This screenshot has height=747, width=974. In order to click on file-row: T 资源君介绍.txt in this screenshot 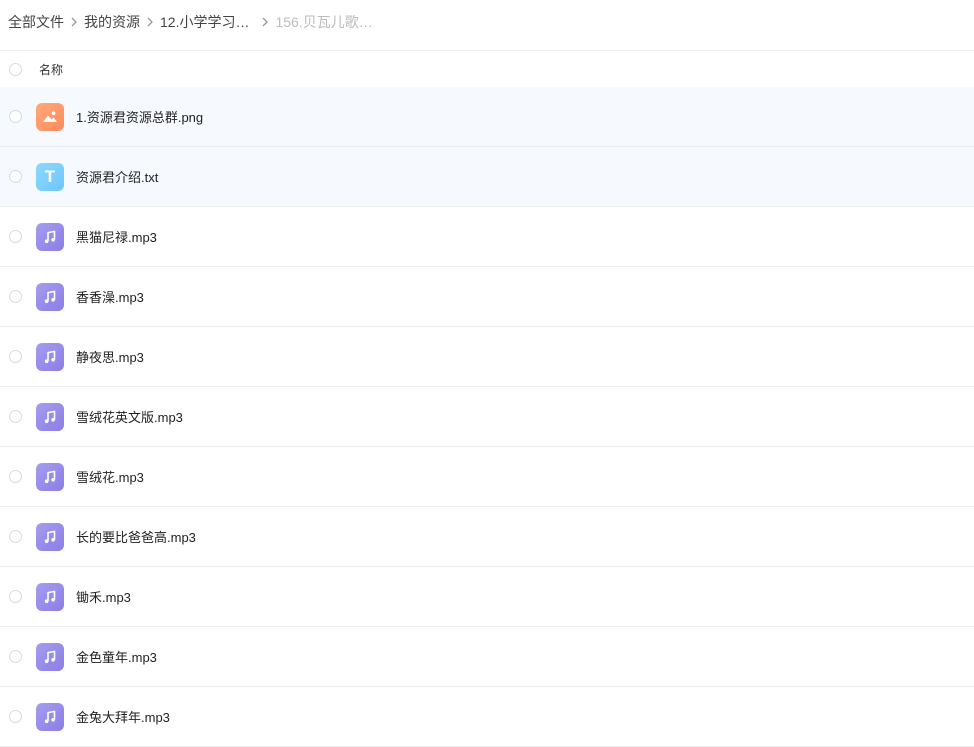, I will do `click(487, 177)`.